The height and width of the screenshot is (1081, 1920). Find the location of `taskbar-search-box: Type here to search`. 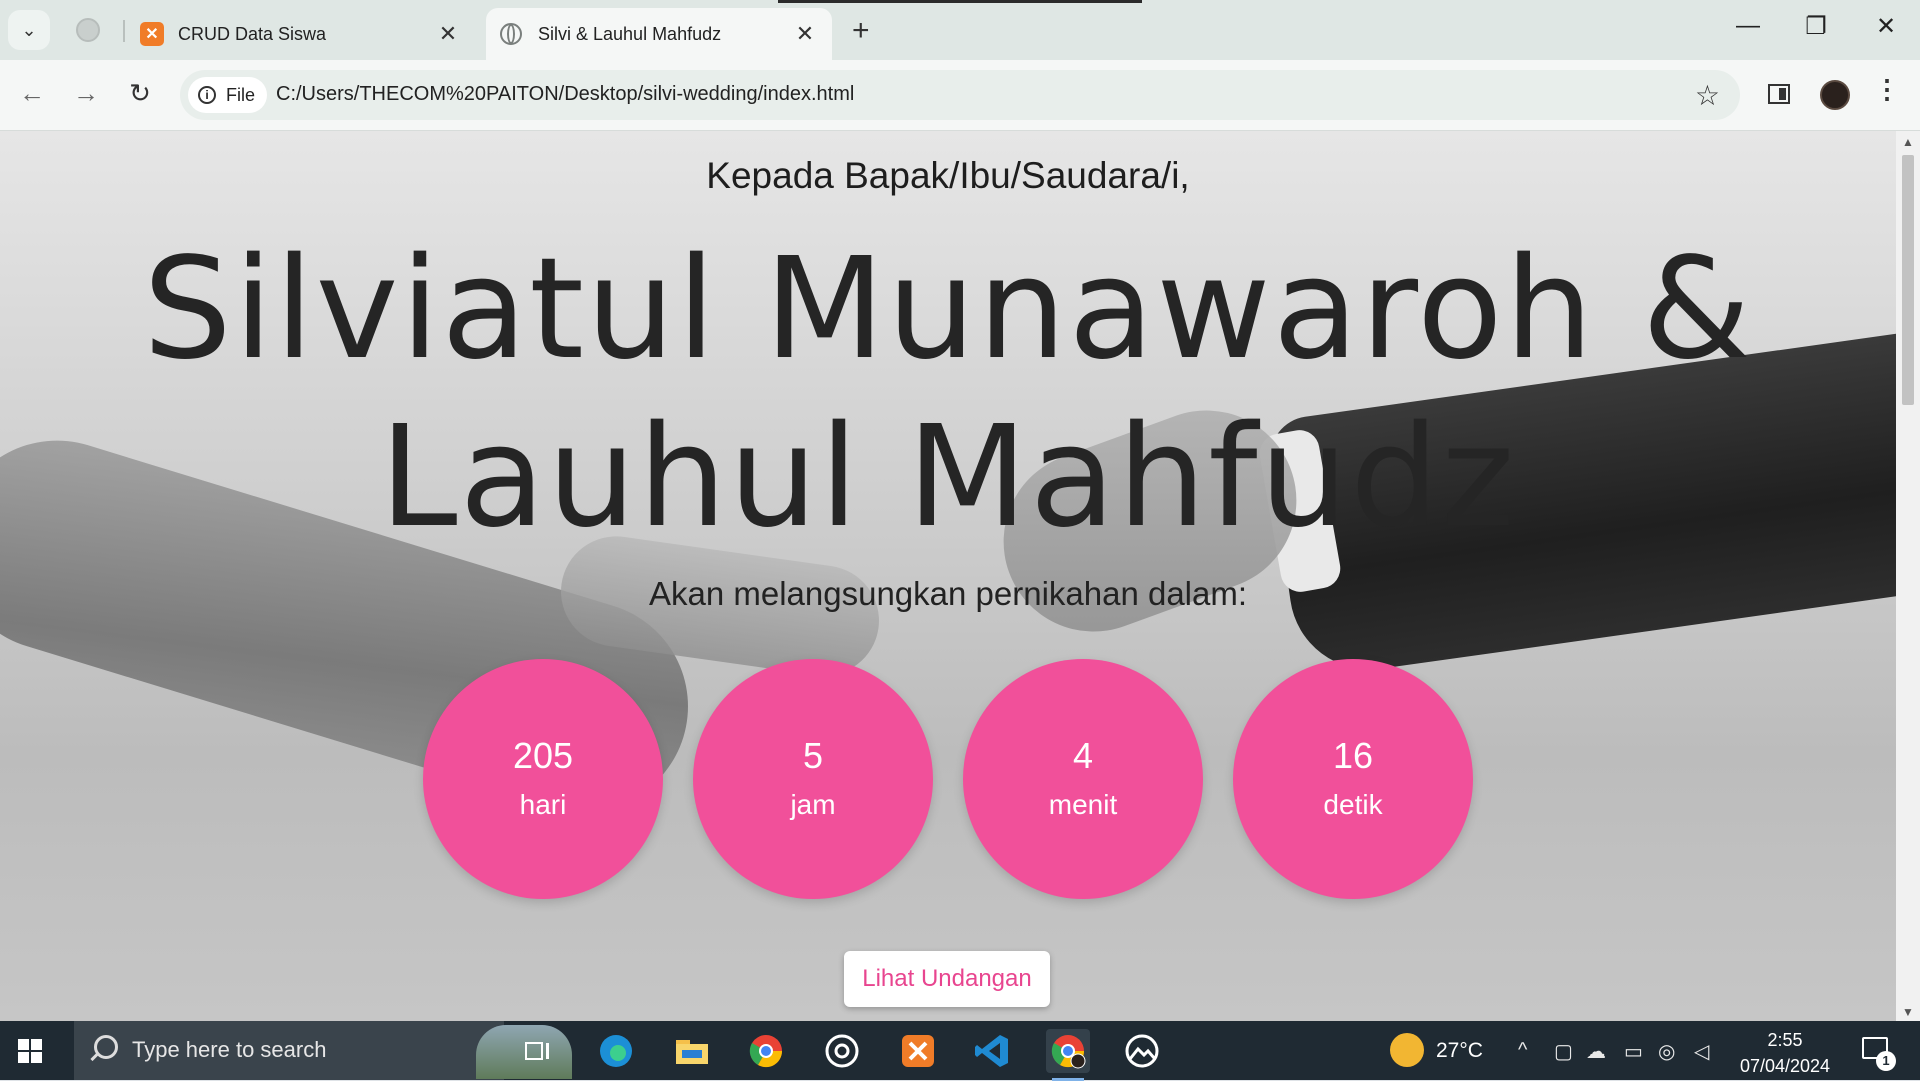

taskbar-search-box: Type here to search is located at coordinates (323, 1050).